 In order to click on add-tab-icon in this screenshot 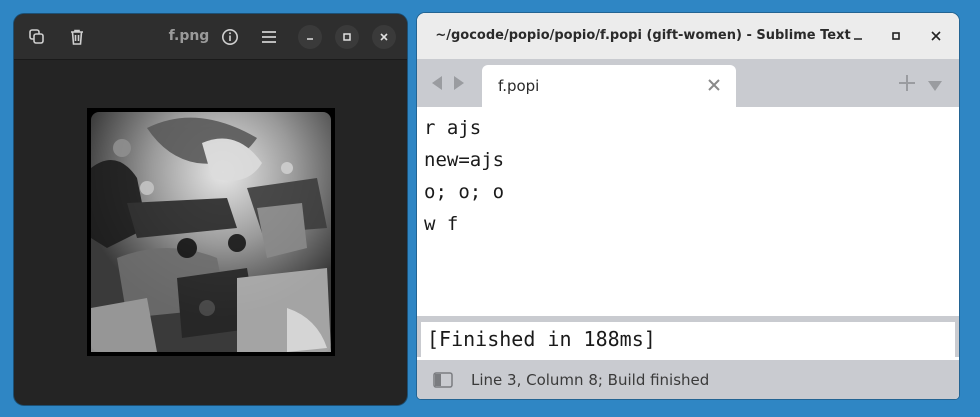, I will do `click(907, 85)`.